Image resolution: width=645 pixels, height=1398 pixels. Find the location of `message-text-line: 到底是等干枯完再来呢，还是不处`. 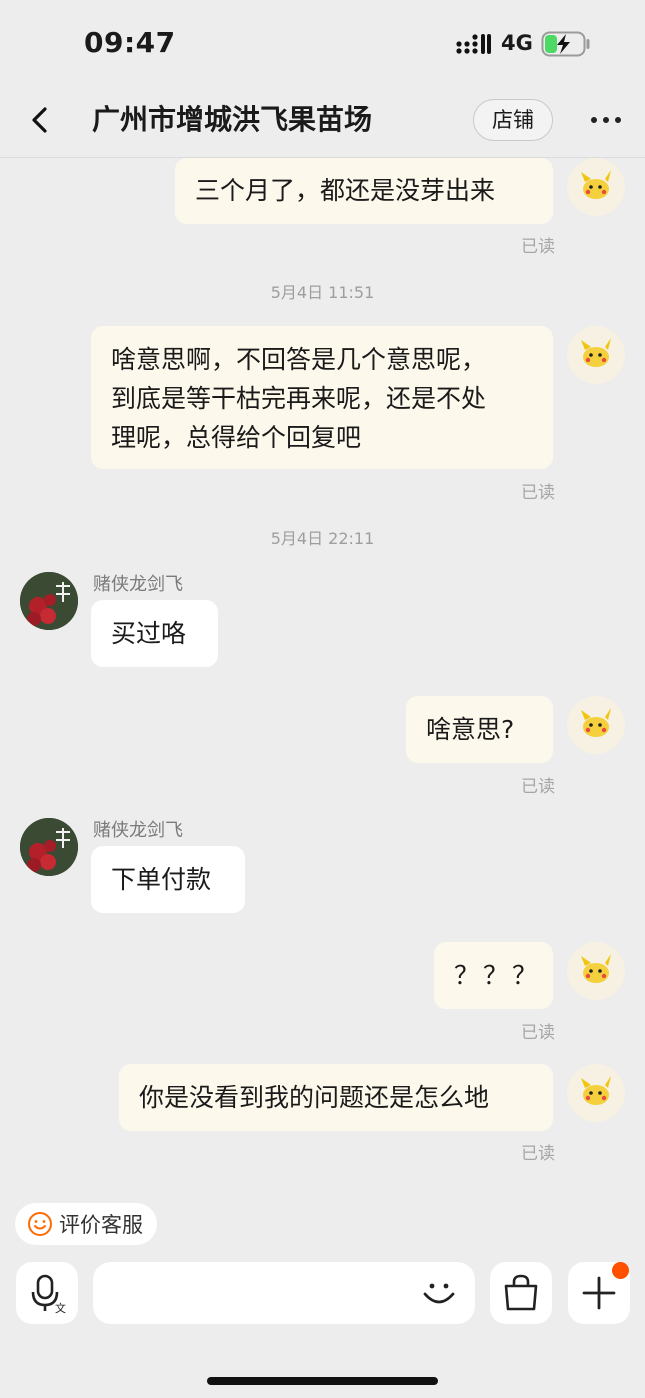

message-text-line: 到底是等干枯完再来呢，还是不处 is located at coordinates (299, 398).